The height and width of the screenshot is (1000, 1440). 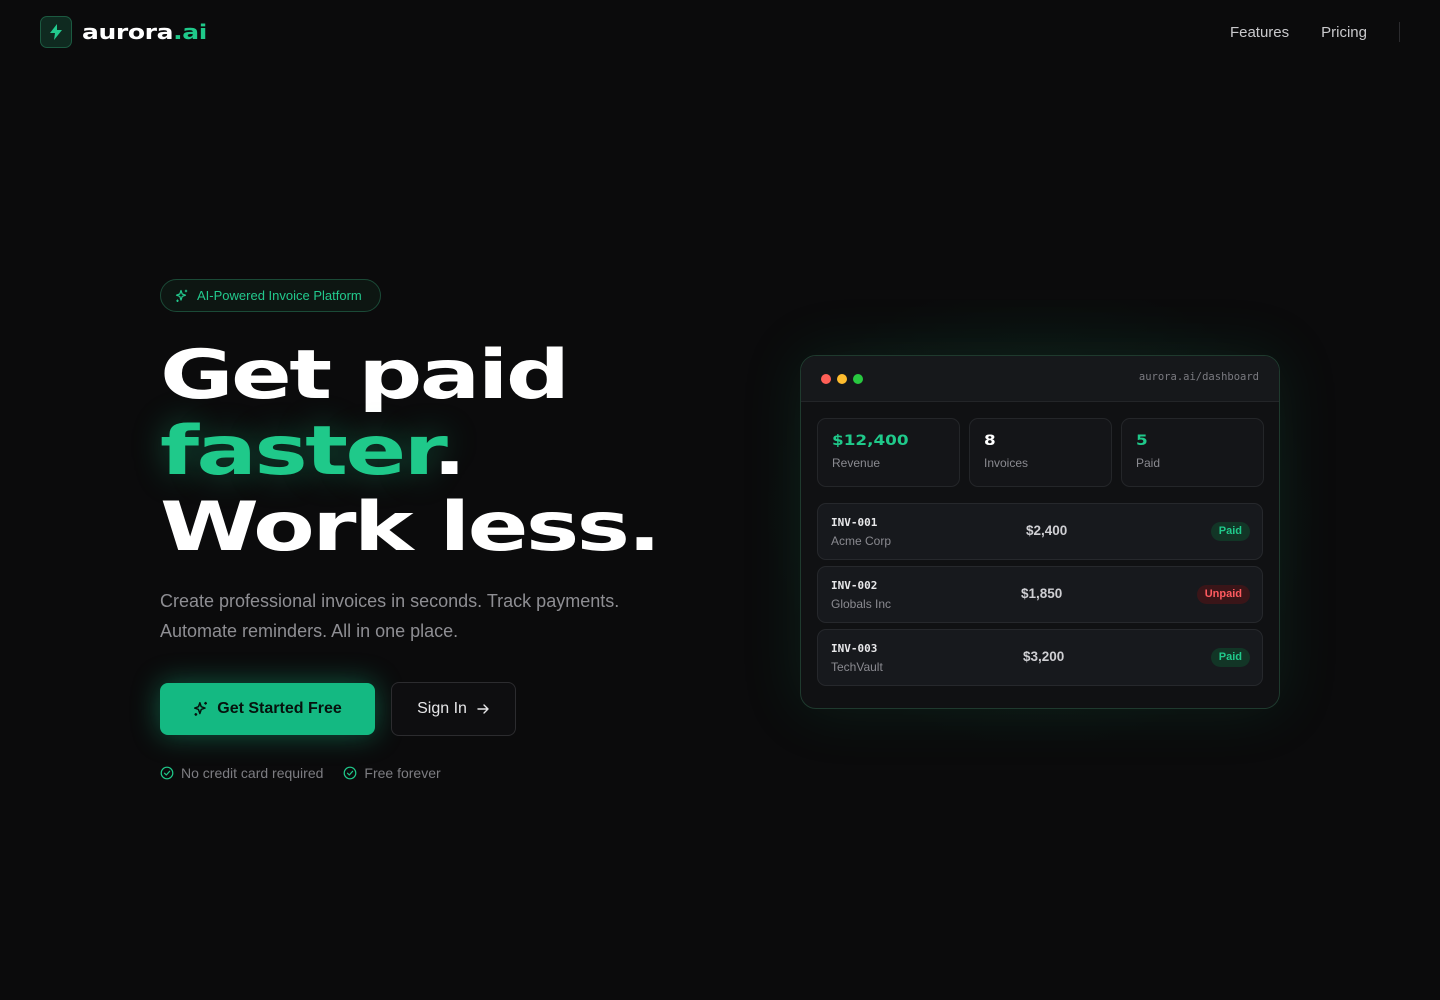 What do you see at coordinates (990, 441) in the screenshot?
I see `stat-value: 8` at bounding box center [990, 441].